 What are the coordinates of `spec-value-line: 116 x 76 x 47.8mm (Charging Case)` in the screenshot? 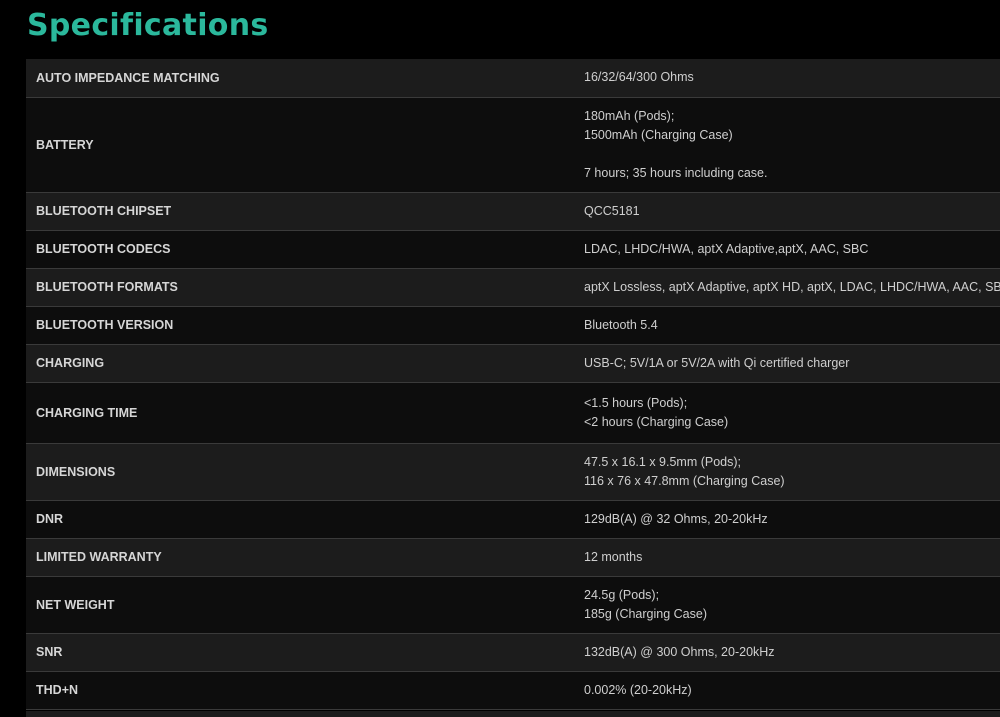 It's located at (684, 480).